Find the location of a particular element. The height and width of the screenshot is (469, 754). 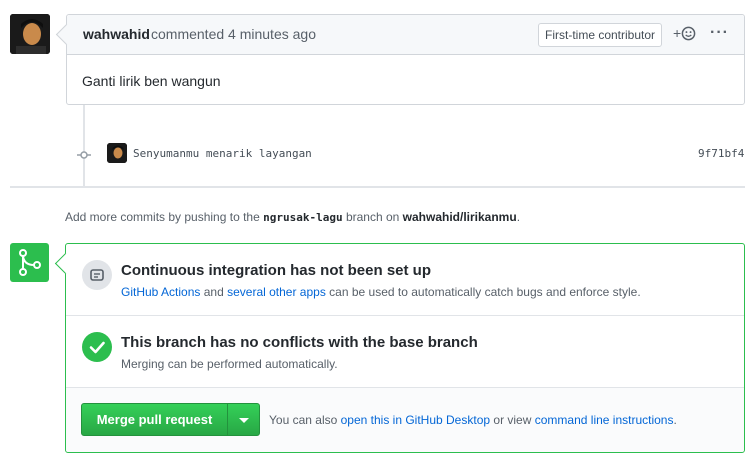

merge-pull-request-button: Merge pull request is located at coordinates (154, 419).